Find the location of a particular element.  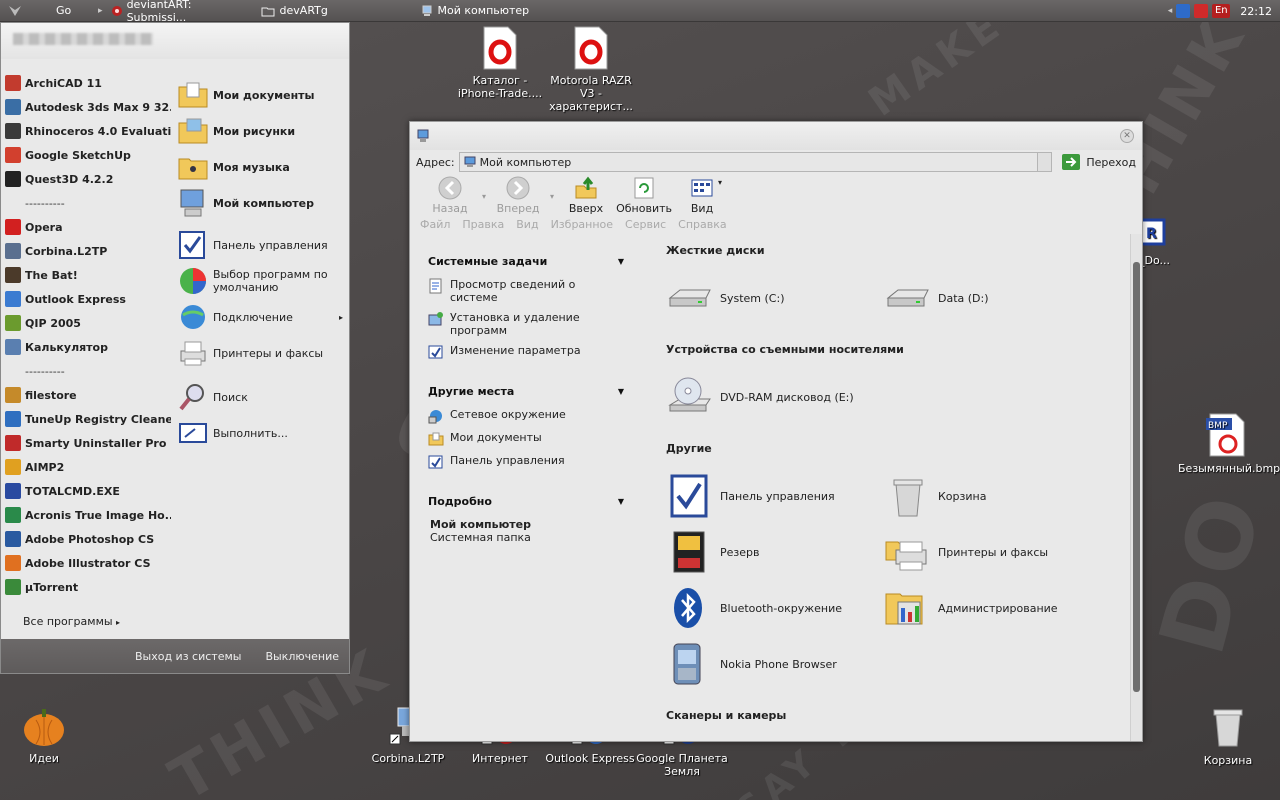

back-dropdown-icon: ▾ is located at coordinates (484, 196).